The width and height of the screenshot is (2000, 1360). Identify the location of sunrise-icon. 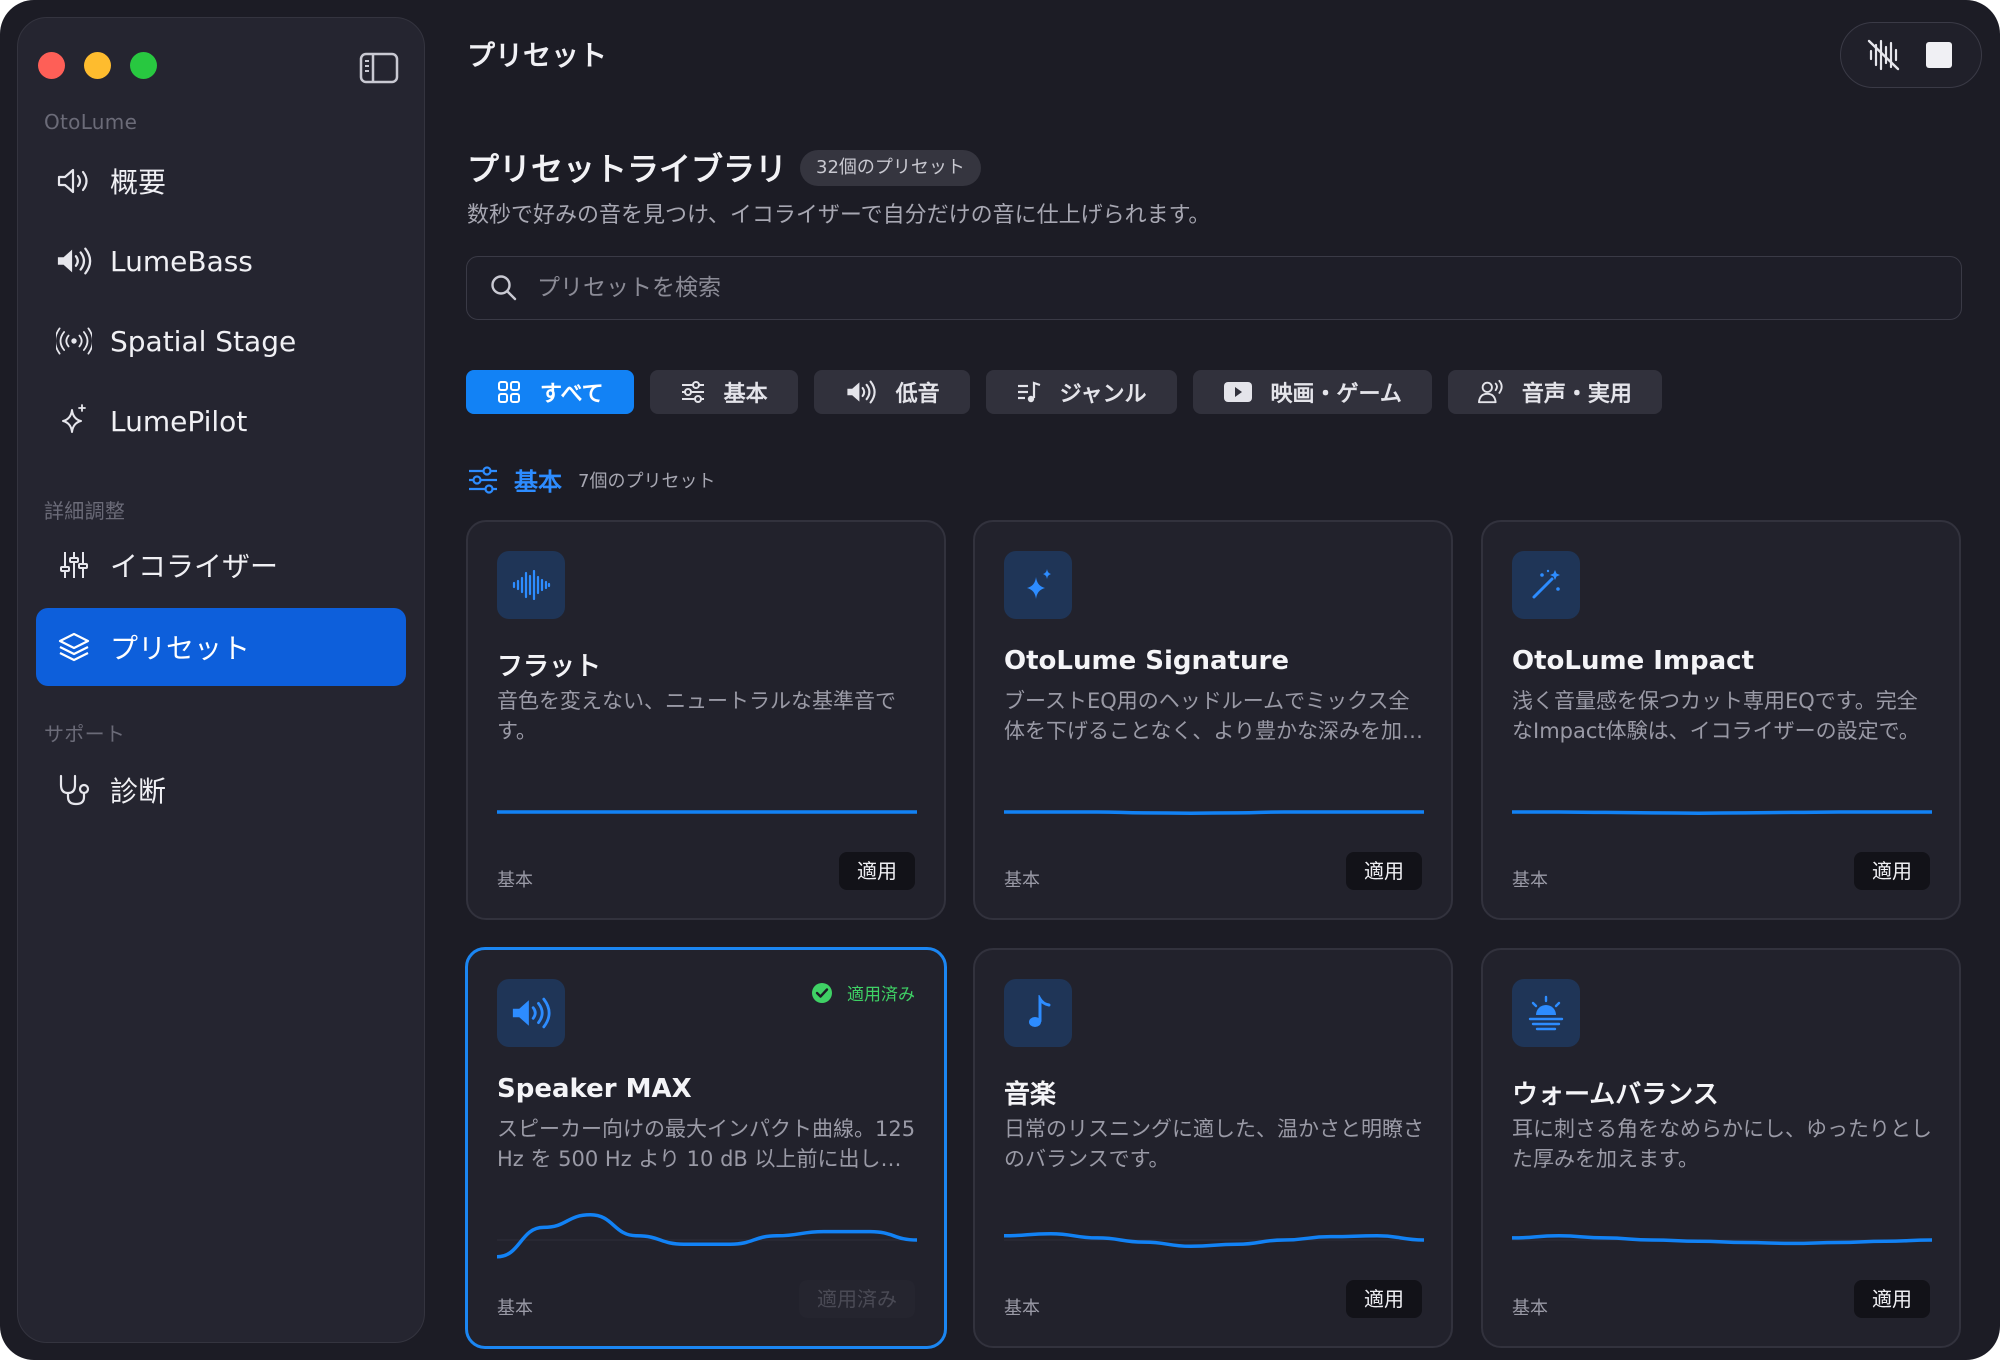
(1546, 1013).